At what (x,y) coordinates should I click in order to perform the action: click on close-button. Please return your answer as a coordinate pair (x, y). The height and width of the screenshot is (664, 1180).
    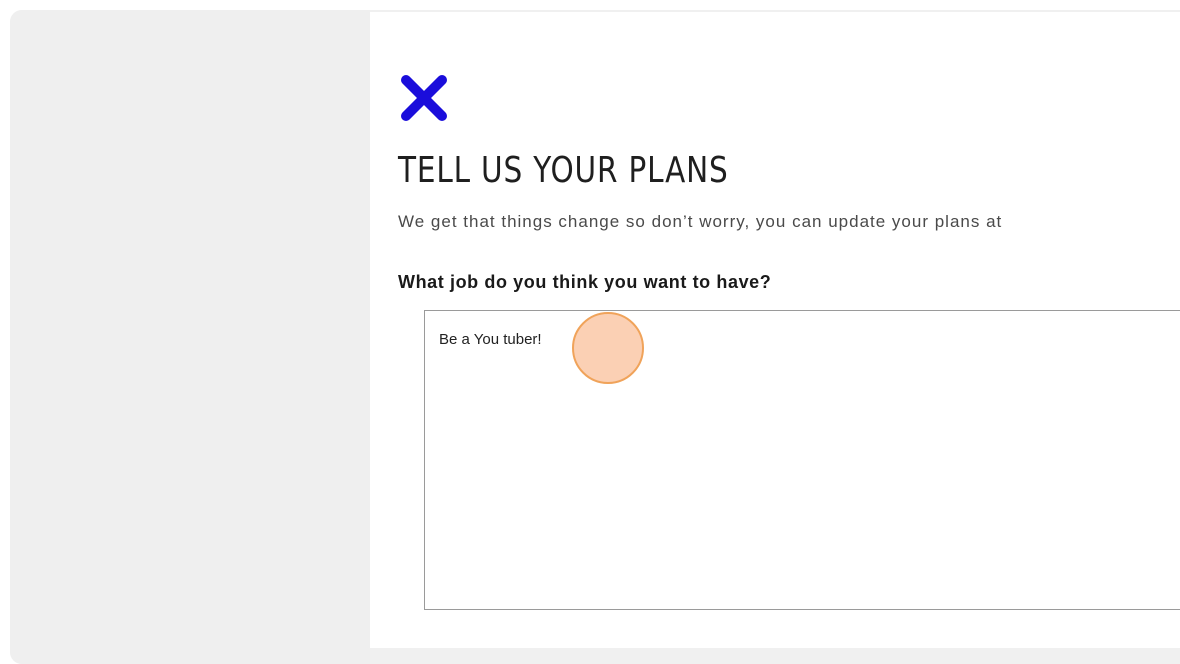
    Looking at the image, I should click on (424, 98).